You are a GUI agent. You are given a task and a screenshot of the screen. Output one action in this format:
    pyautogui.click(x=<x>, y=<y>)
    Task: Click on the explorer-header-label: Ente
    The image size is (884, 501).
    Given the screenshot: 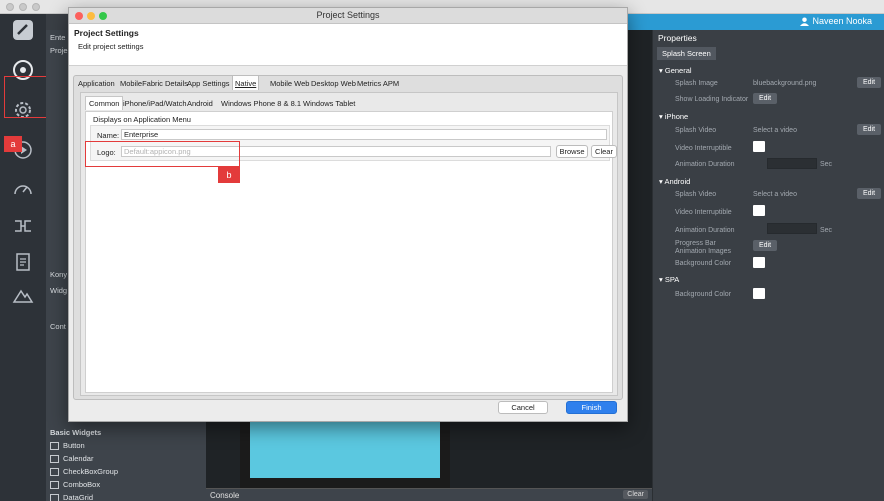 What is the action you would take?
    pyautogui.click(x=58, y=37)
    